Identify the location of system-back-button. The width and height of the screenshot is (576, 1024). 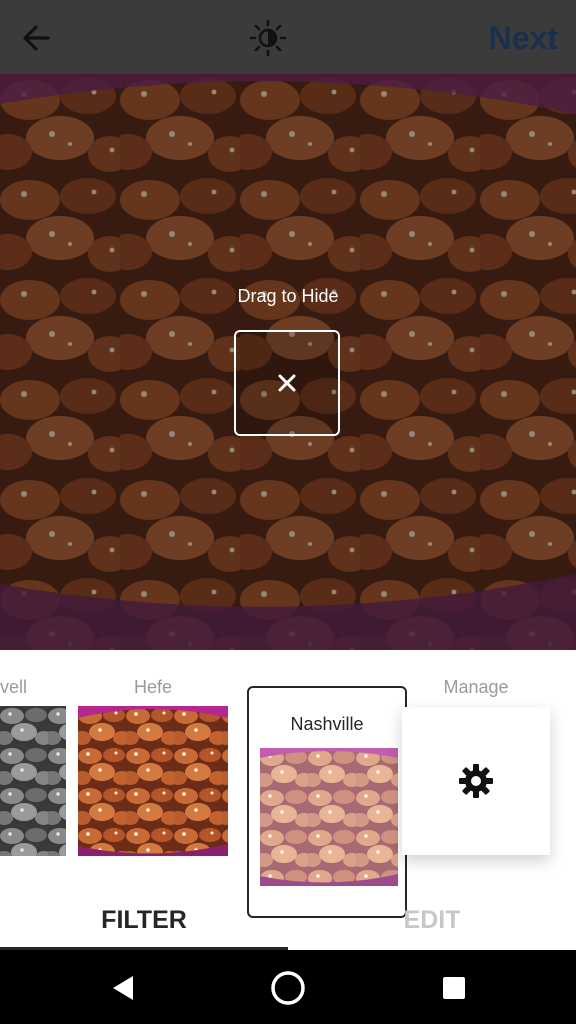
(124, 988).